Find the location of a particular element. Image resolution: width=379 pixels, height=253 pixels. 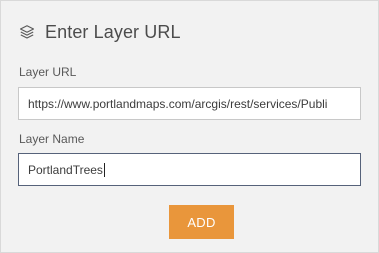

add-button: ADD is located at coordinates (201, 222).